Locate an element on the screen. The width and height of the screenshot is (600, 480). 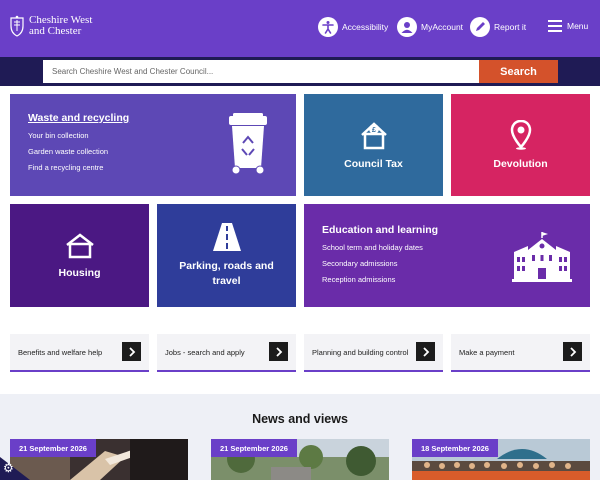
news-card: 18 September 2026 is located at coordinates (501, 459).